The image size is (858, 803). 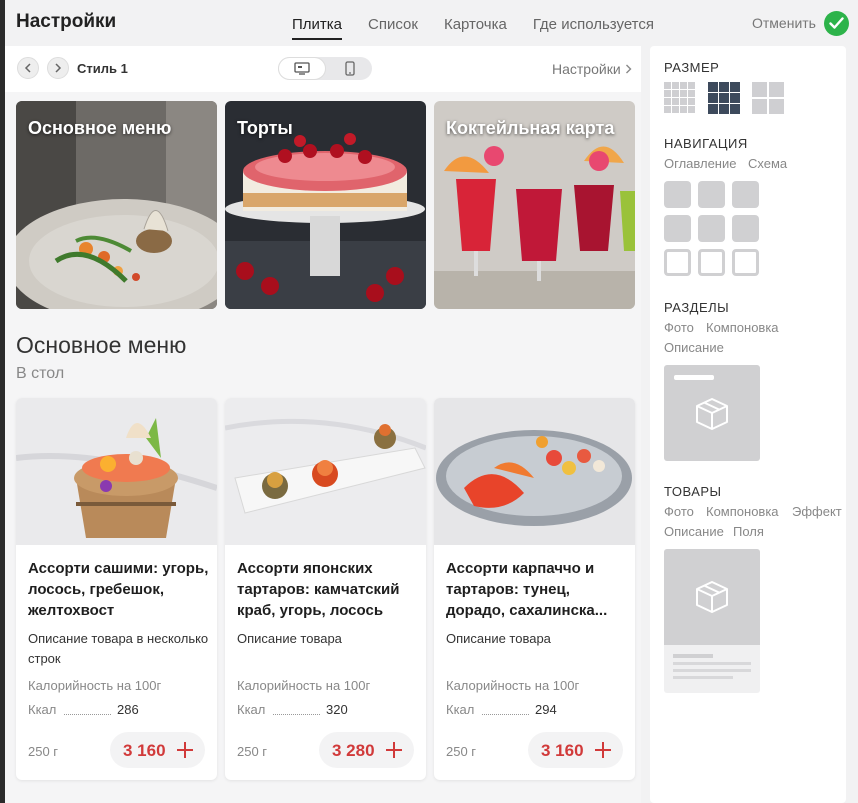 What do you see at coordinates (118, 648) in the screenshot?
I see `product-description: Описание товара в несколько строк` at bounding box center [118, 648].